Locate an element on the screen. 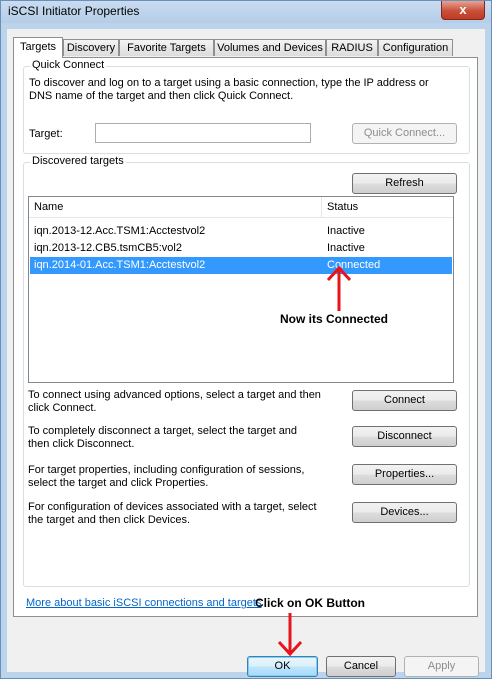 Image resolution: width=492 pixels, height=679 pixels. target-label: Target: is located at coordinates (46, 134).